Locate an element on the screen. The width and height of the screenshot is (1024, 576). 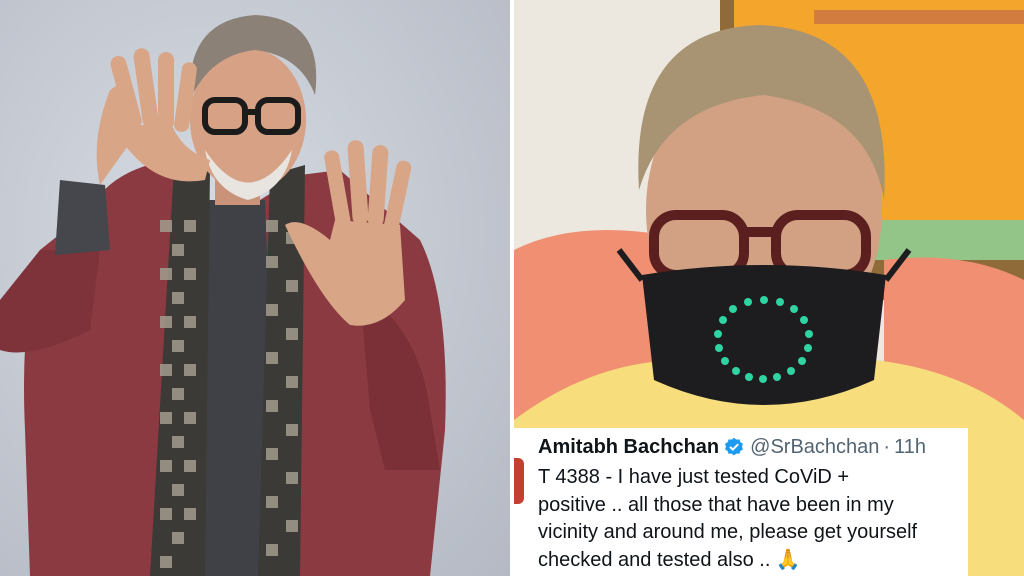
tweet-handle: @SrBachchan is located at coordinates (814, 447).